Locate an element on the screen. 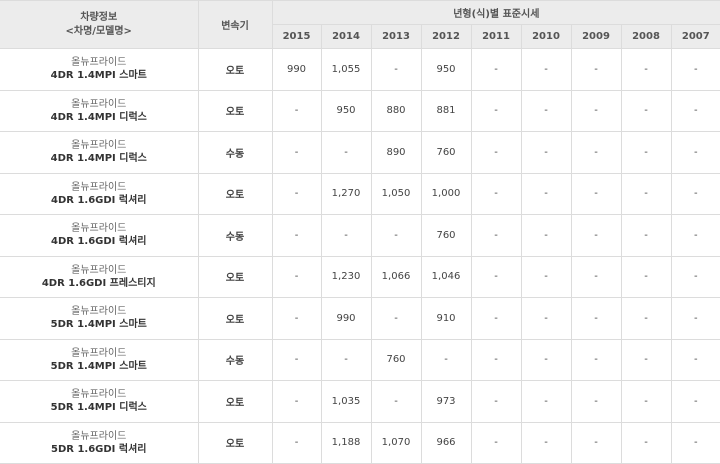 The width and height of the screenshot is (720, 464). model-cell: 올뉴프라이드 5DR 1.4MPI 디럭스 is located at coordinates (99, 401).